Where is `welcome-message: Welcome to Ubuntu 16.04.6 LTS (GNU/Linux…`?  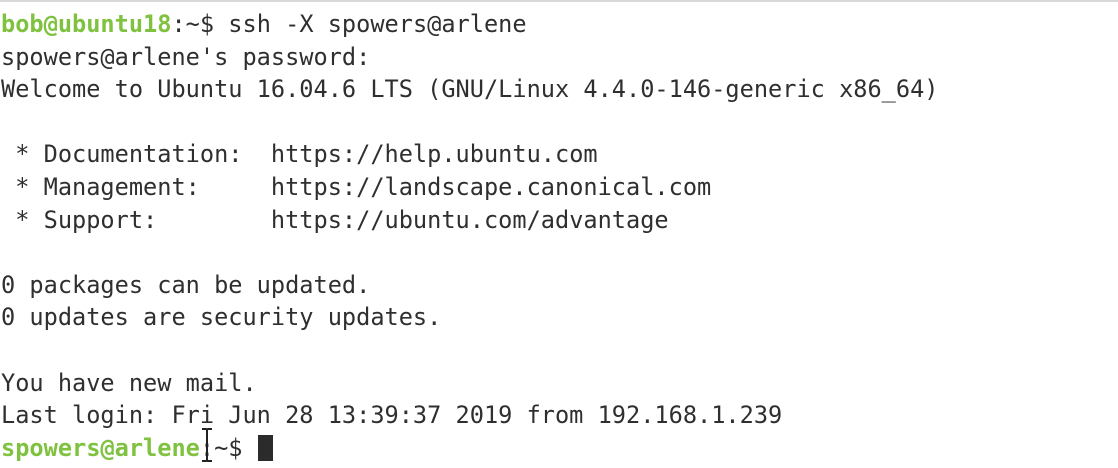 welcome-message: Welcome to Ubuntu 16.04.6 LTS (GNU/Linux… is located at coordinates (470, 89).